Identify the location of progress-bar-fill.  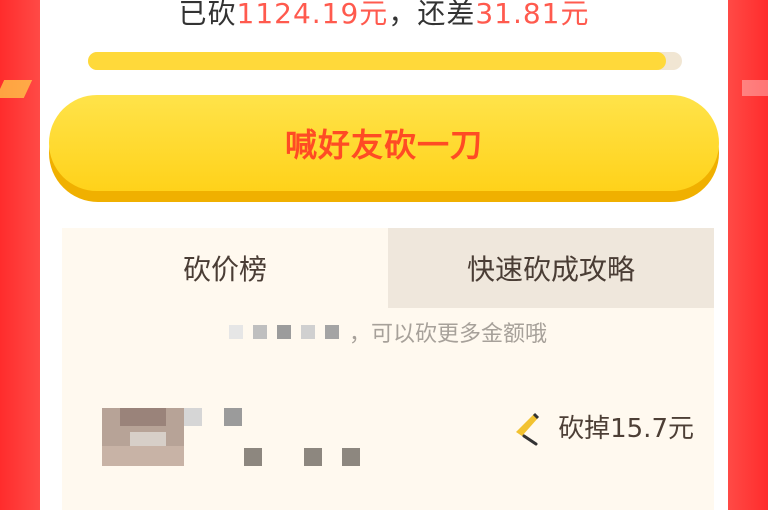
(377, 61).